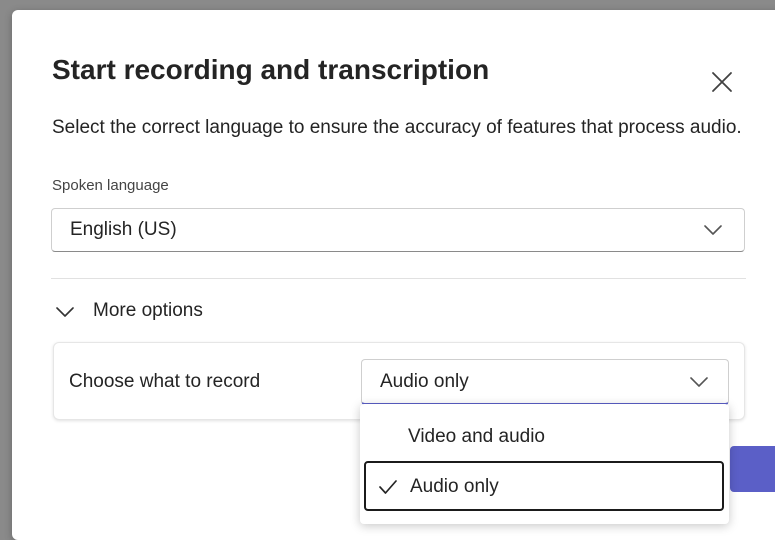 The width and height of the screenshot is (775, 540). What do you see at coordinates (165, 381) in the screenshot?
I see `record-label: Choose what to record` at bounding box center [165, 381].